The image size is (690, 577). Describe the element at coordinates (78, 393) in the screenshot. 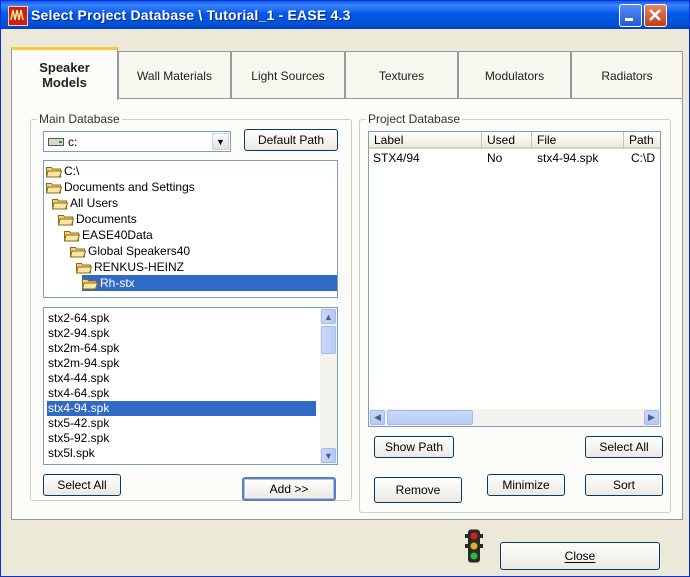

I see `file-item: stx4-64.spk` at that location.